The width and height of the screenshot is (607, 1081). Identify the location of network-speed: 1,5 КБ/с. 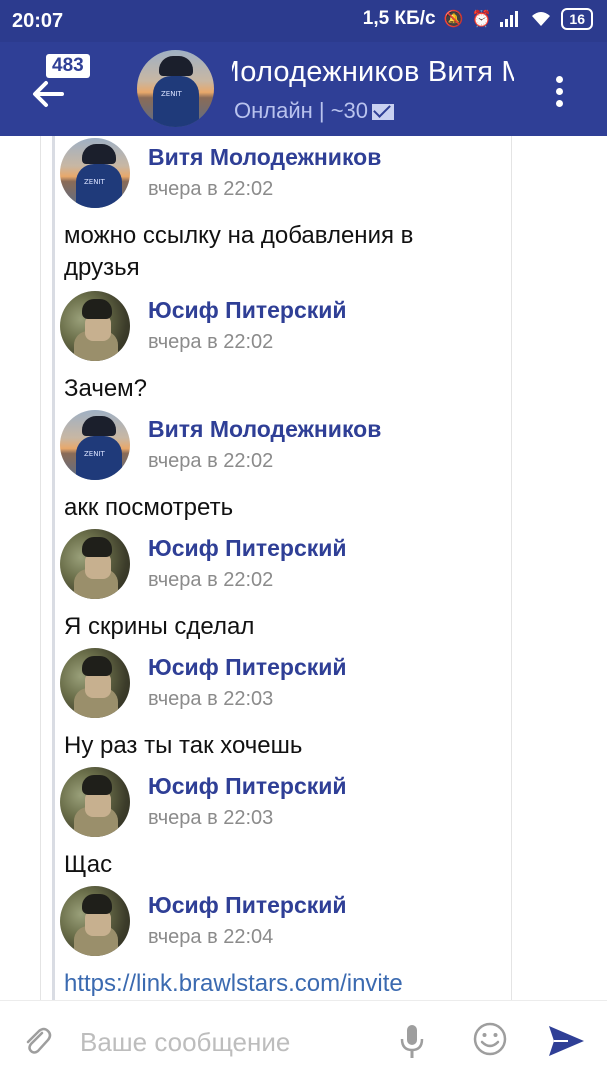
(399, 18).